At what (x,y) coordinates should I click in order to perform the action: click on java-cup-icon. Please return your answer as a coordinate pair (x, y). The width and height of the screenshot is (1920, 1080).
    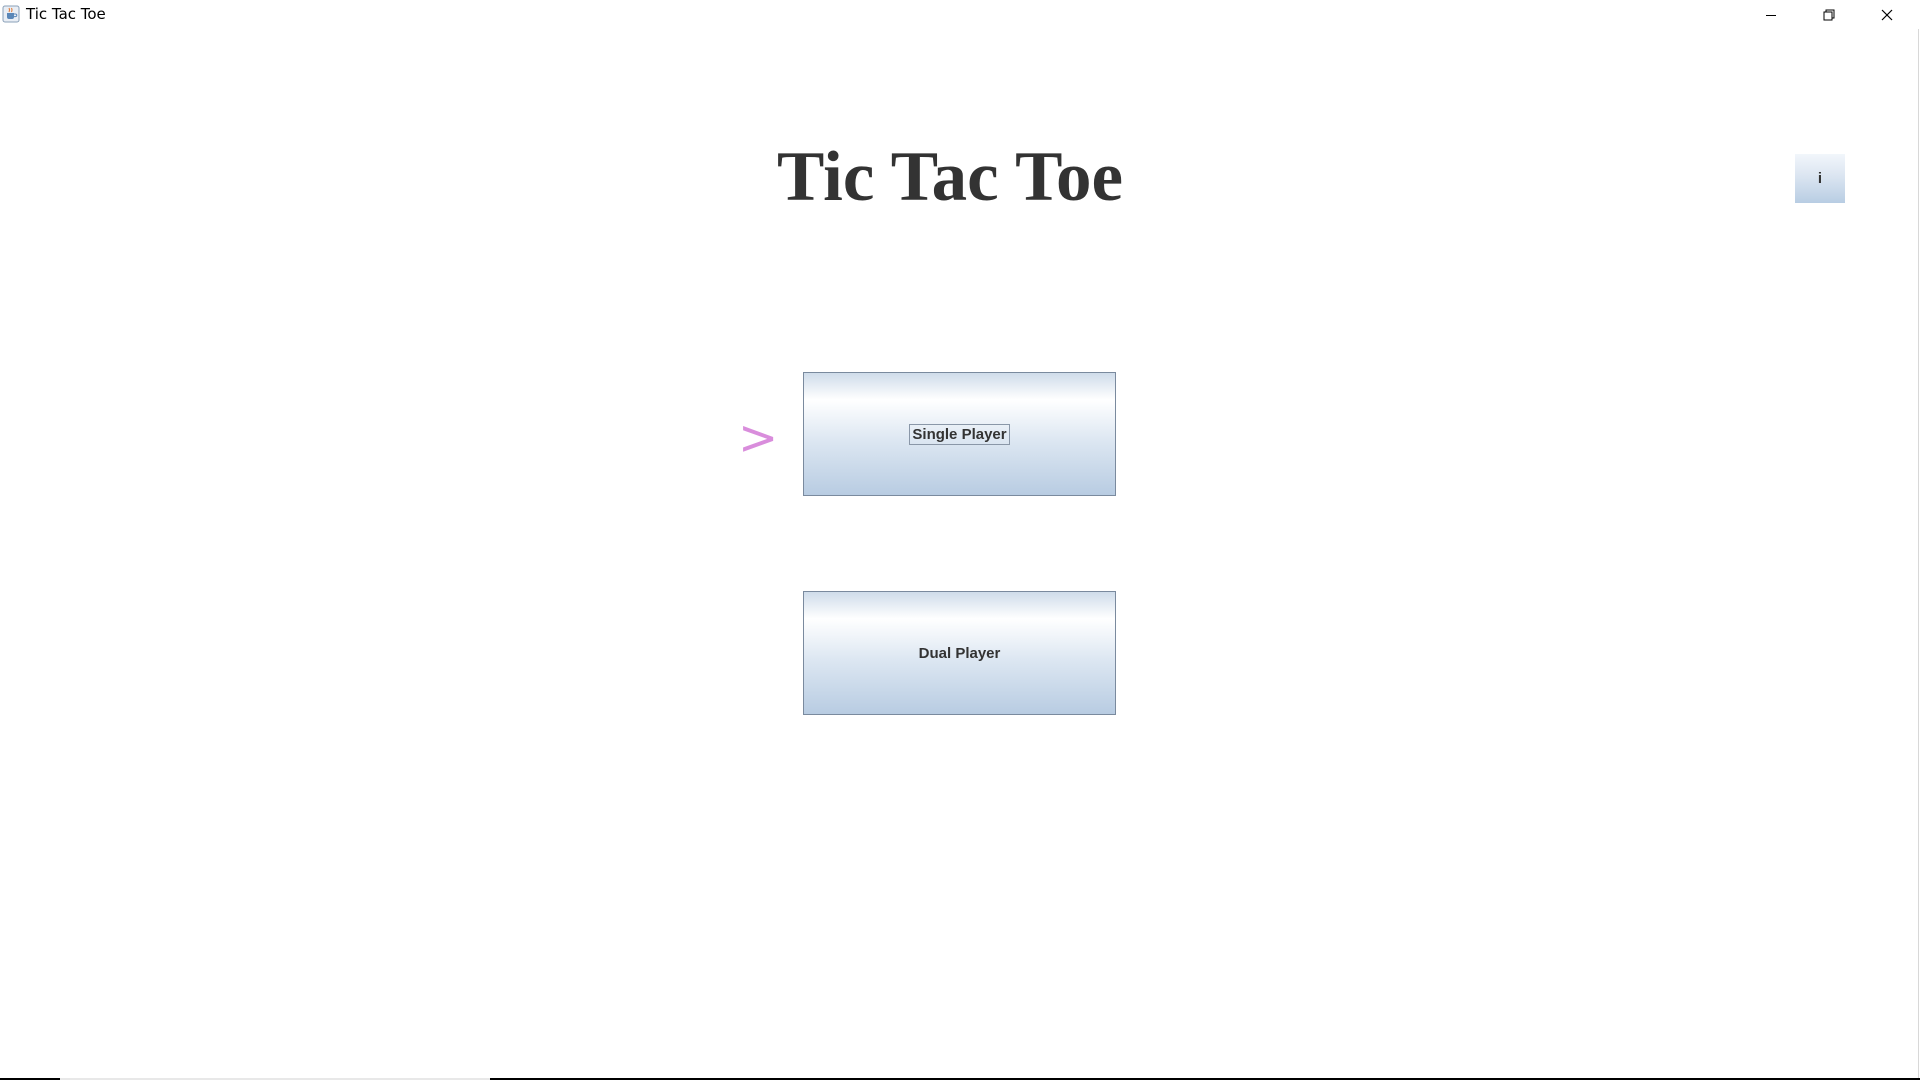
    Looking at the image, I should click on (11, 14).